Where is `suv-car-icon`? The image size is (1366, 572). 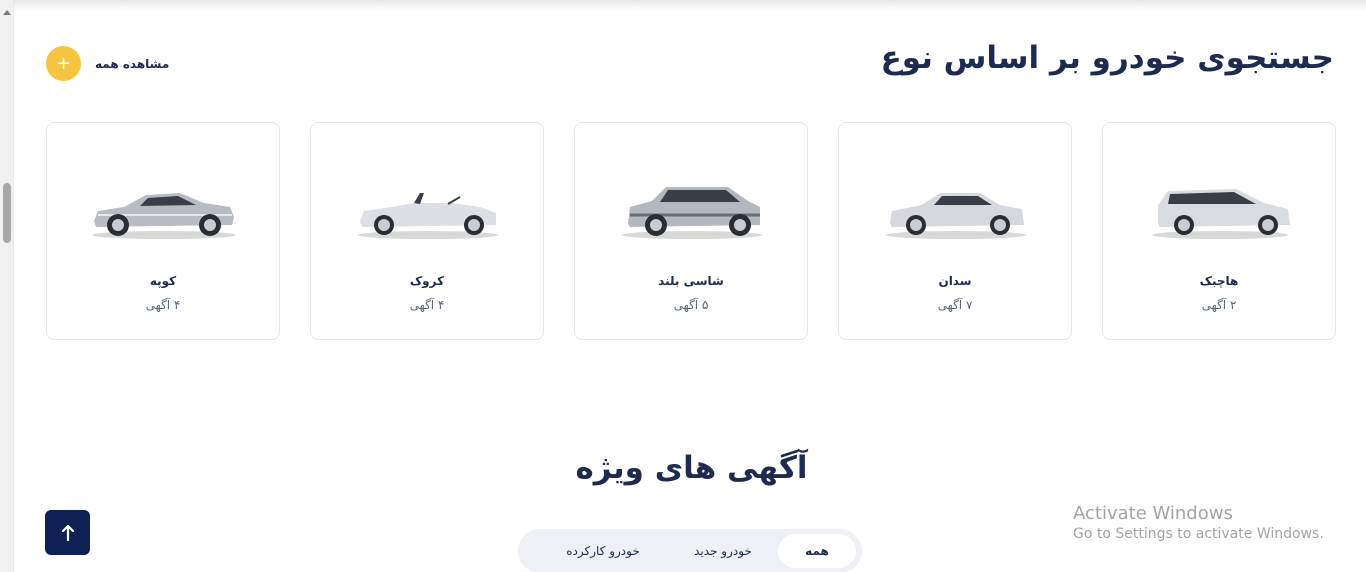 suv-car-icon is located at coordinates (692, 213).